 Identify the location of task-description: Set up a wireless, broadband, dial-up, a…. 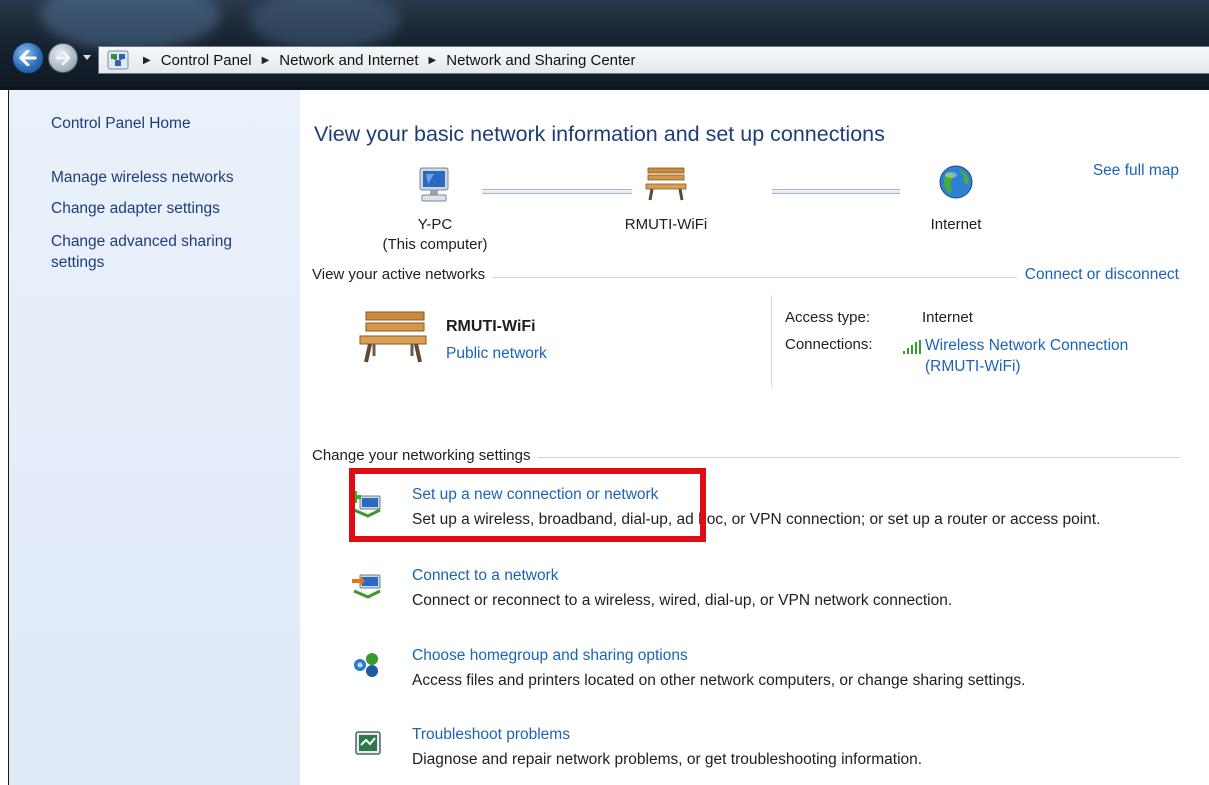
(756, 519).